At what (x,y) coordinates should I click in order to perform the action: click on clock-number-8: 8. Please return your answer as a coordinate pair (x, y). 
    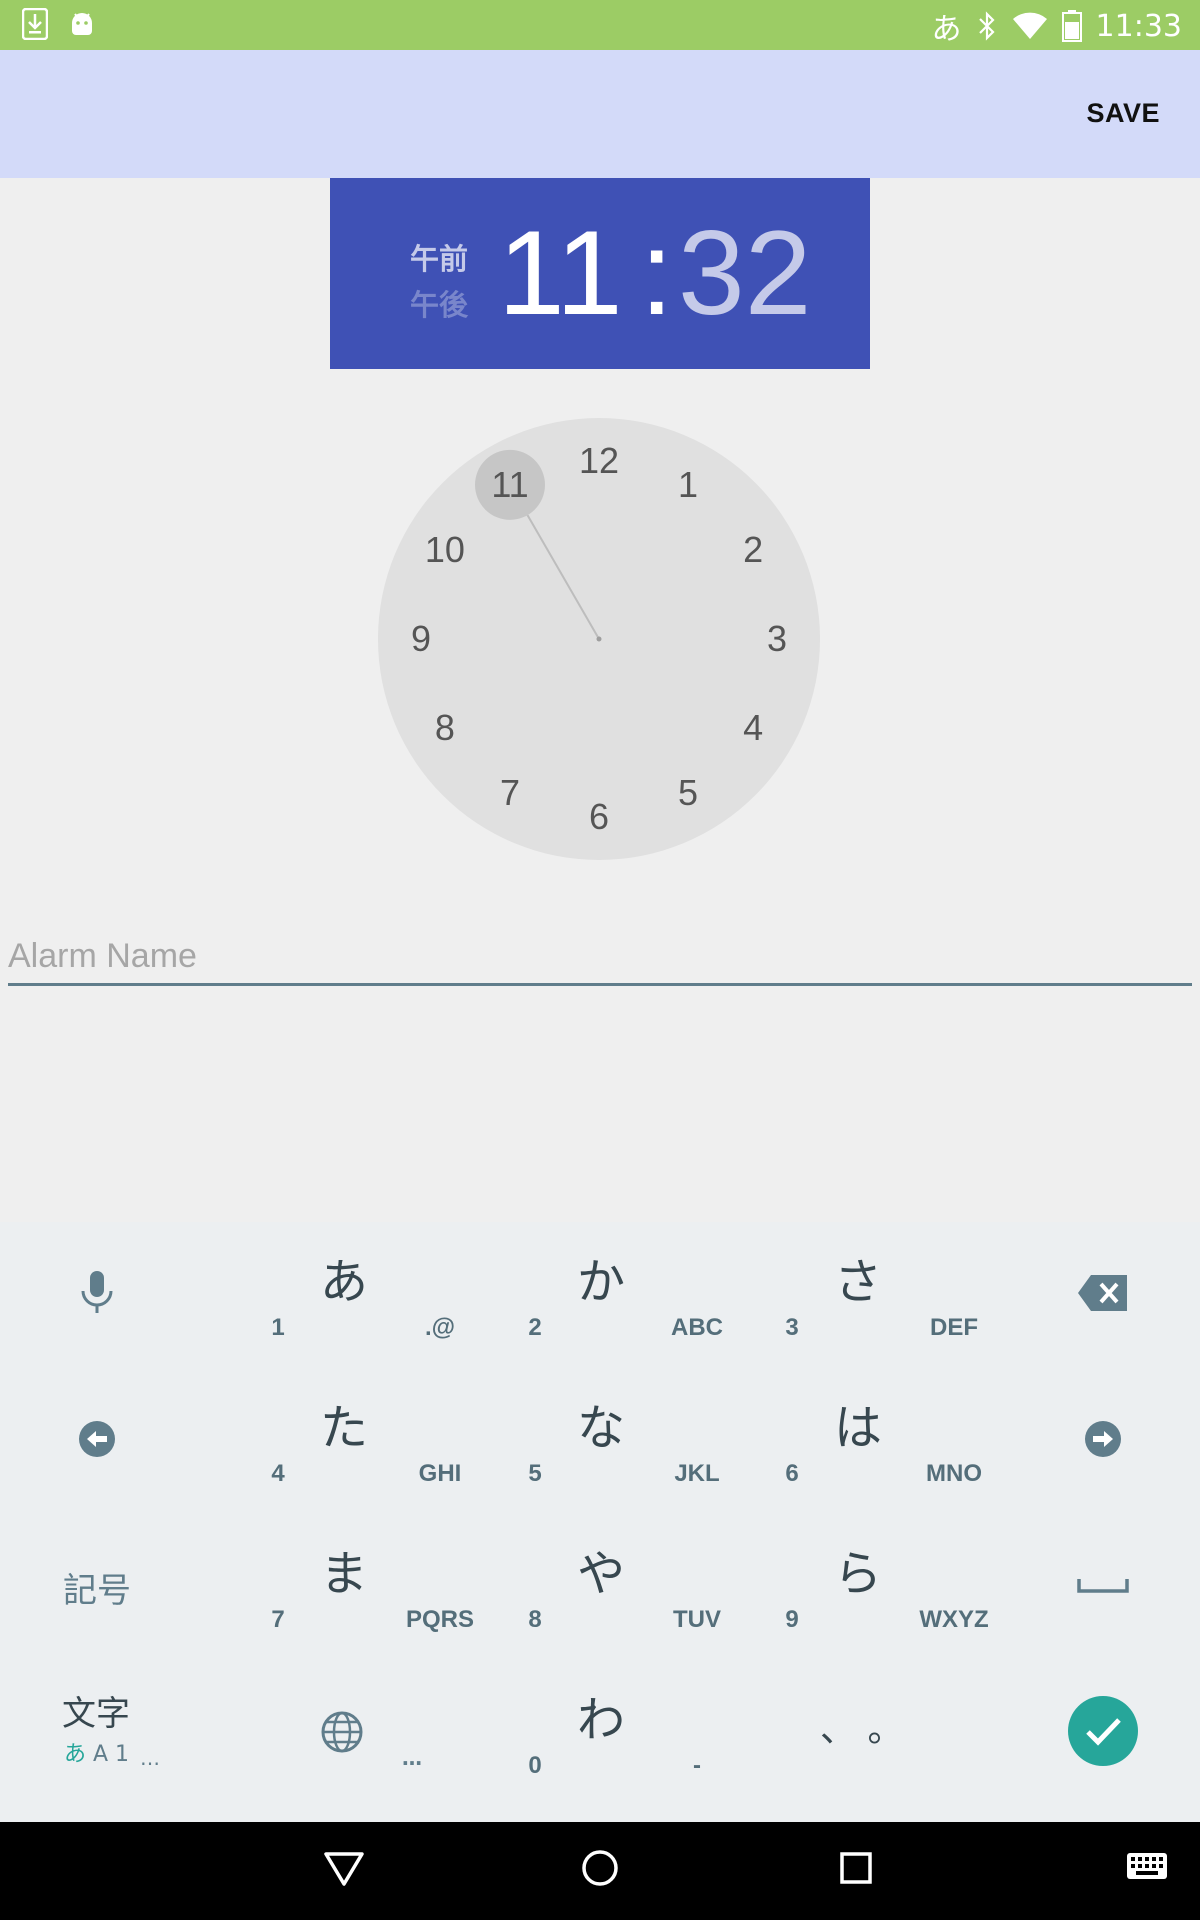
    Looking at the image, I should click on (445, 728).